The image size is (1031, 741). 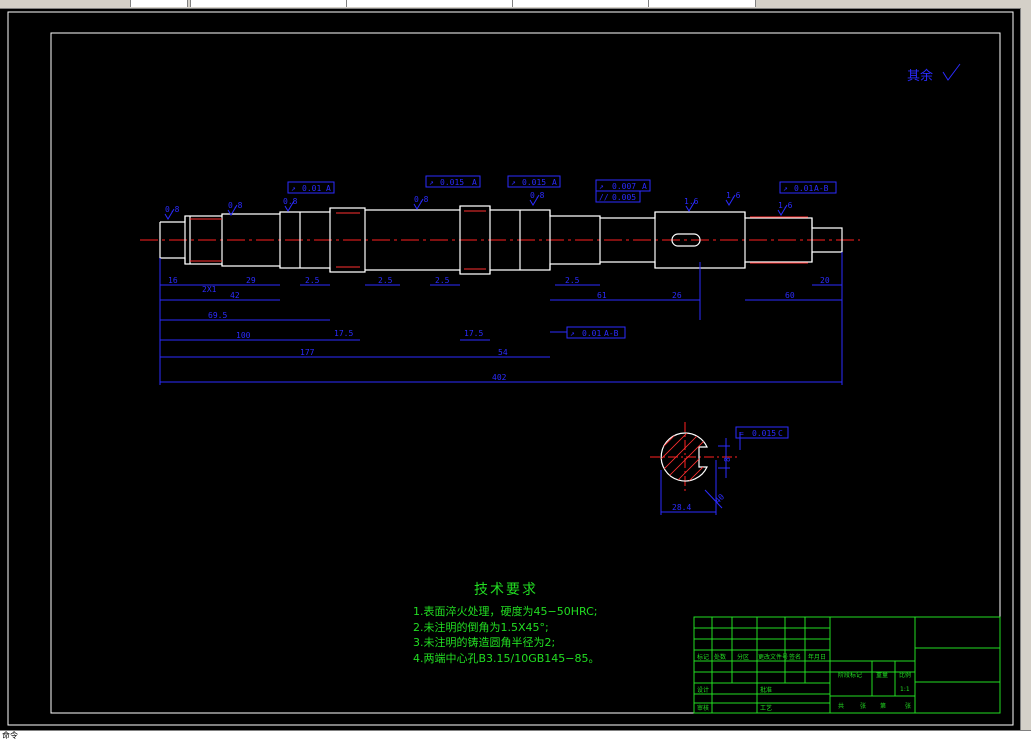 What do you see at coordinates (481, 627) in the screenshot?
I see `tech-line-2: 2.未注明的倒角为1.5X45°;` at bounding box center [481, 627].